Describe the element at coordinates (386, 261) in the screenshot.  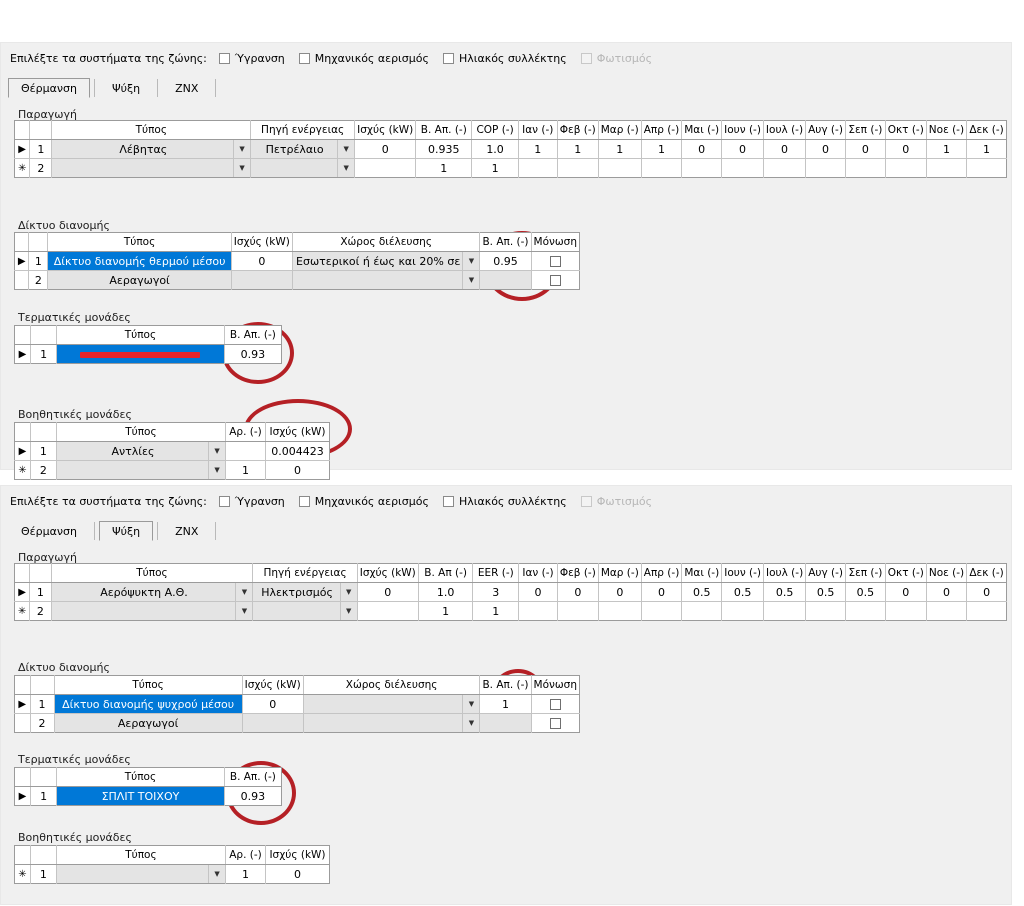
I see `cell-passage-space: Εσωτερικοί ή έως και 20% σε ▼` at that location.